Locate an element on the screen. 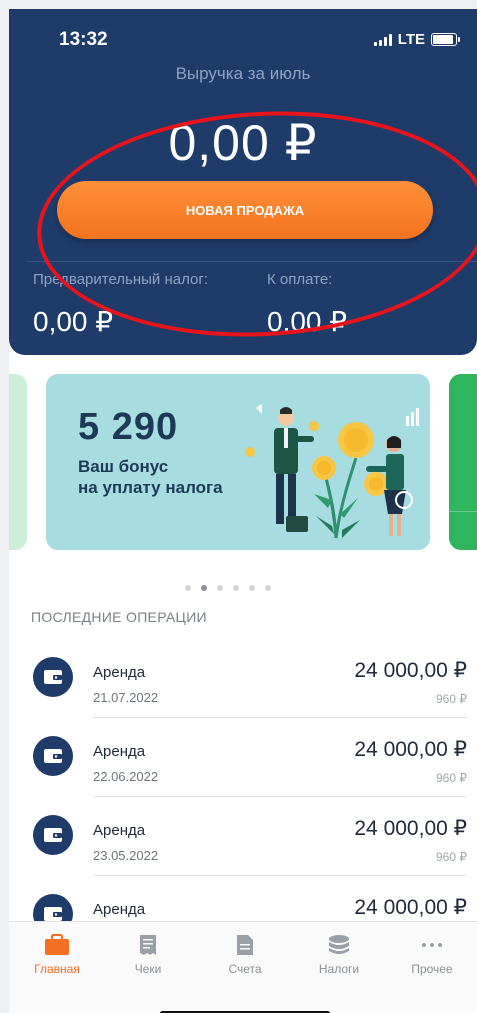  document-icon is located at coordinates (245, 945).